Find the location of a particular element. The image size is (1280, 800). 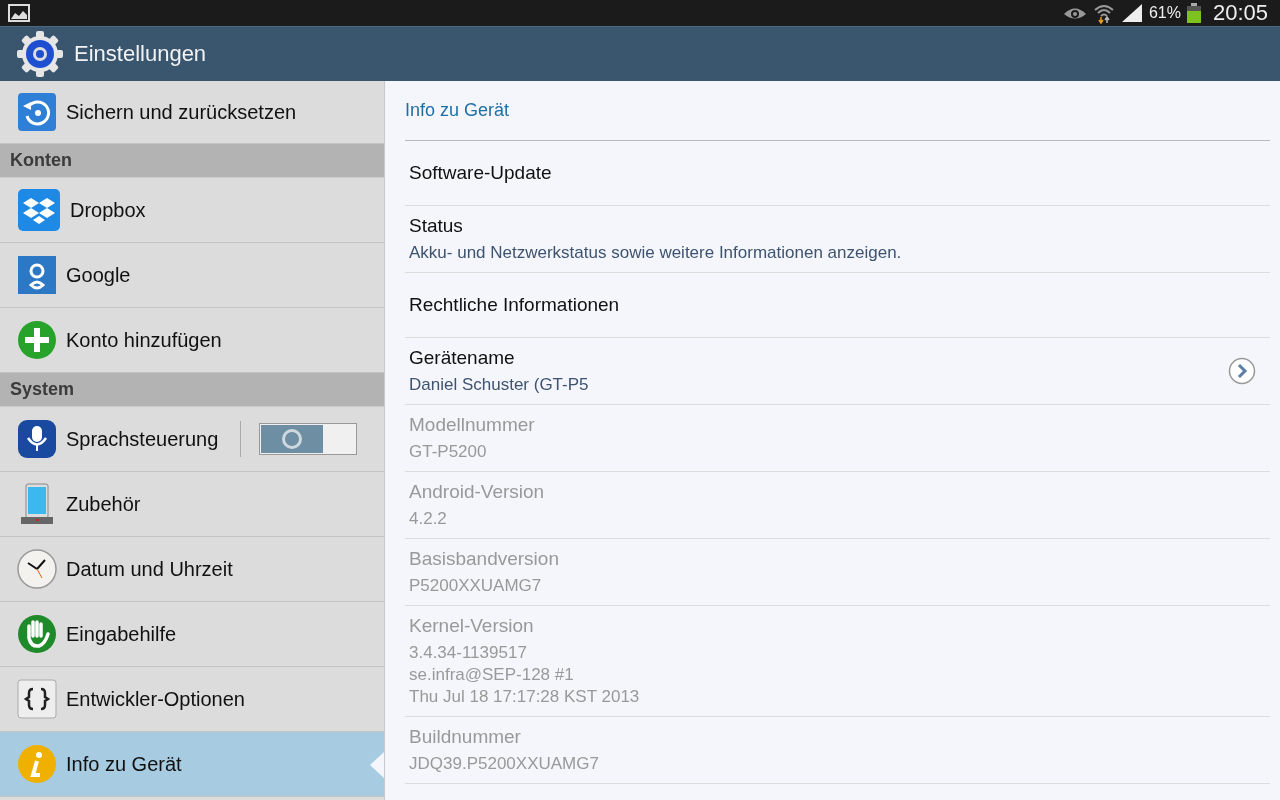

row-value: Akku- und Netzwerkstatus sowie weitere Informationen anzeigen. is located at coordinates (656, 253).